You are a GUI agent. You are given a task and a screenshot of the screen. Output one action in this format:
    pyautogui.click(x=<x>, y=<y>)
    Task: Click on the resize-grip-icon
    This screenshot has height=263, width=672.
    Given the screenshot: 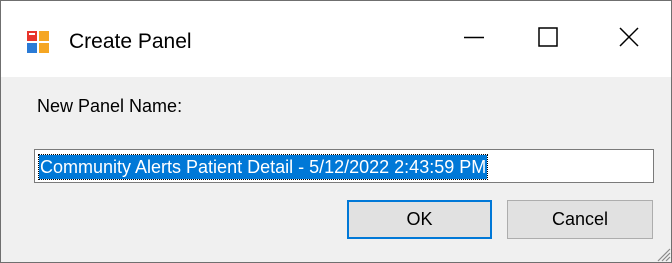 What is the action you would take?
    pyautogui.click(x=662, y=253)
    